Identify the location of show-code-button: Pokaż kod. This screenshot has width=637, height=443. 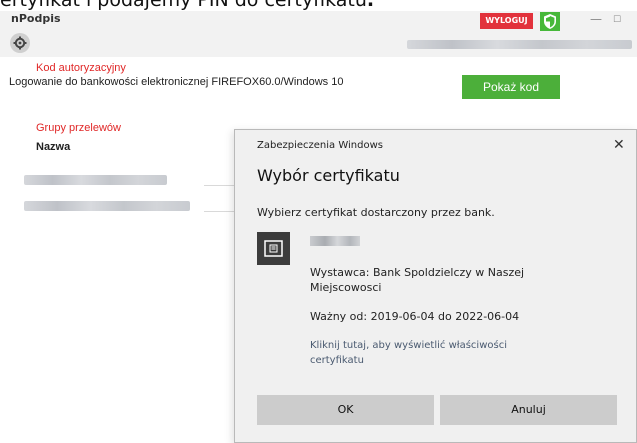
(511, 87).